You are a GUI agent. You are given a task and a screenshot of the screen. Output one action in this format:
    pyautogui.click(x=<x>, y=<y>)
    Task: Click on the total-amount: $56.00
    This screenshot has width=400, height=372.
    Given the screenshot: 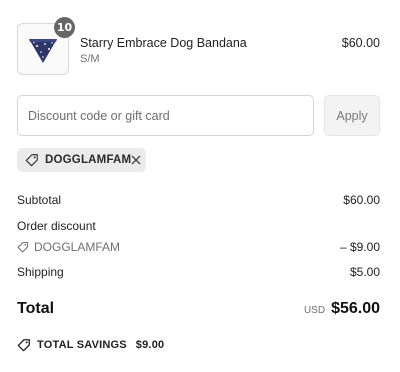 What is the action you would take?
    pyautogui.click(x=355, y=308)
    